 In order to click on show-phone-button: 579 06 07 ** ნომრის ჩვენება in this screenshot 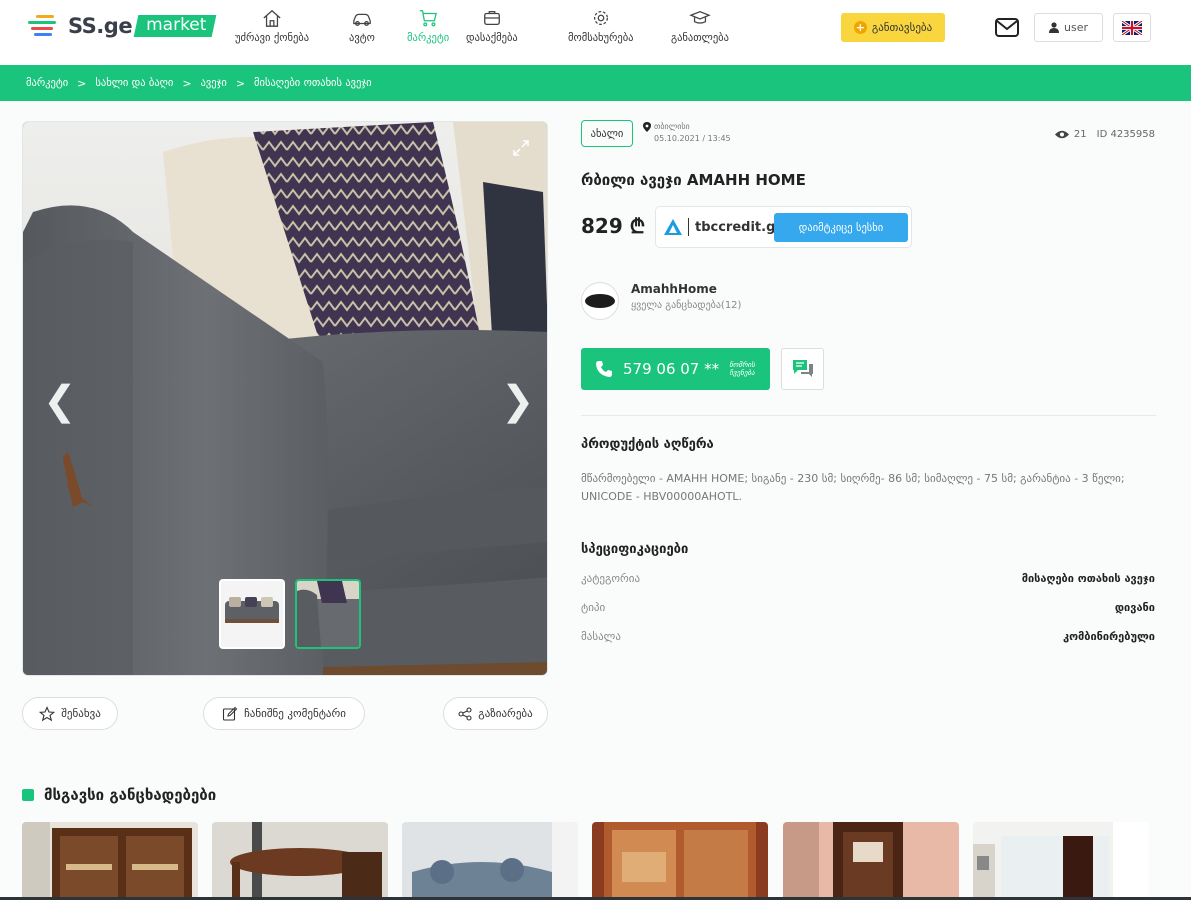, I will do `click(675, 369)`.